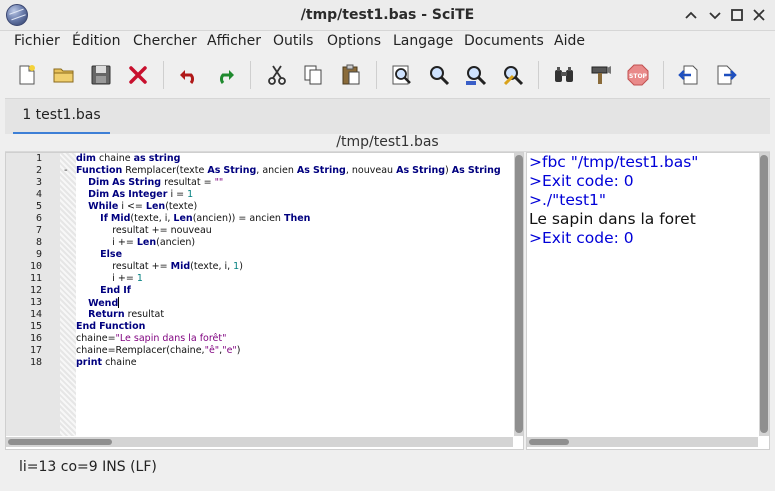 The image size is (775, 491). I want to click on zoom-page-icon, so click(402, 75).